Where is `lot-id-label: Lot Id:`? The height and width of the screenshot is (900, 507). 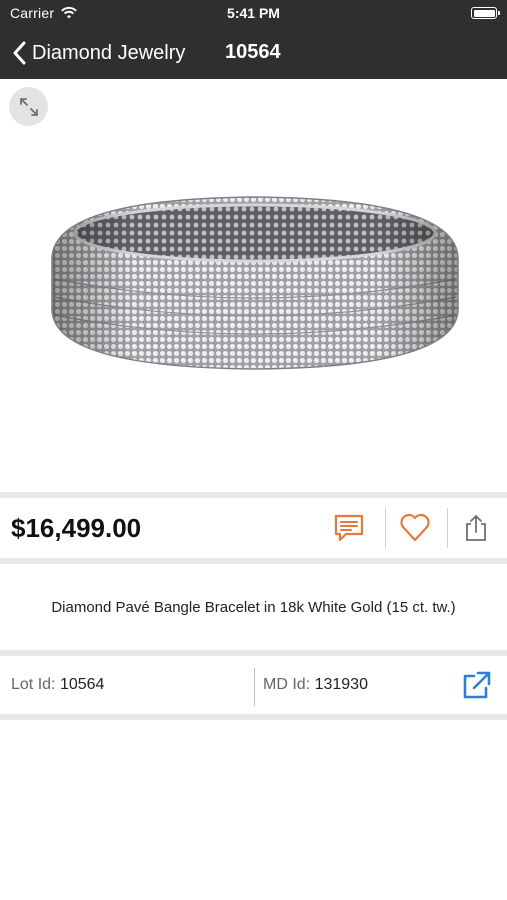
lot-id-label: Lot Id: is located at coordinates (33, 684).